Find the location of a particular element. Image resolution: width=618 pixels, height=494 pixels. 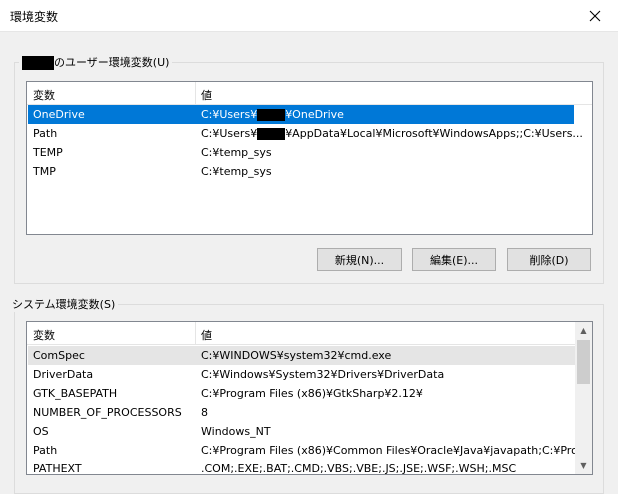

close-button is located at coordinates (595, 15).